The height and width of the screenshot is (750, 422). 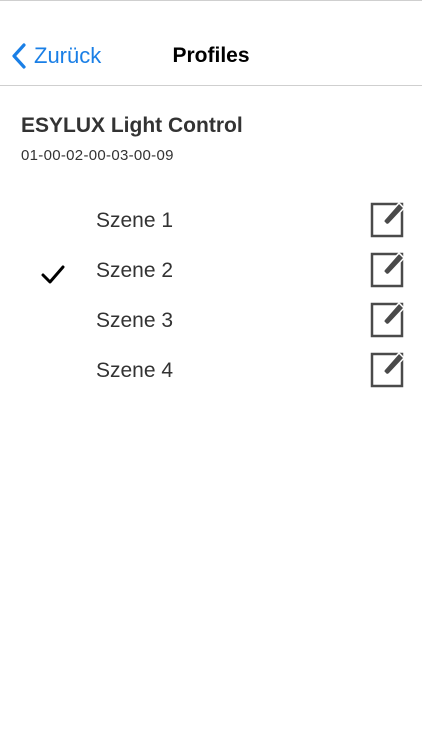 I want to click on scene-row: Szene 1, so click(x=211, y=225).